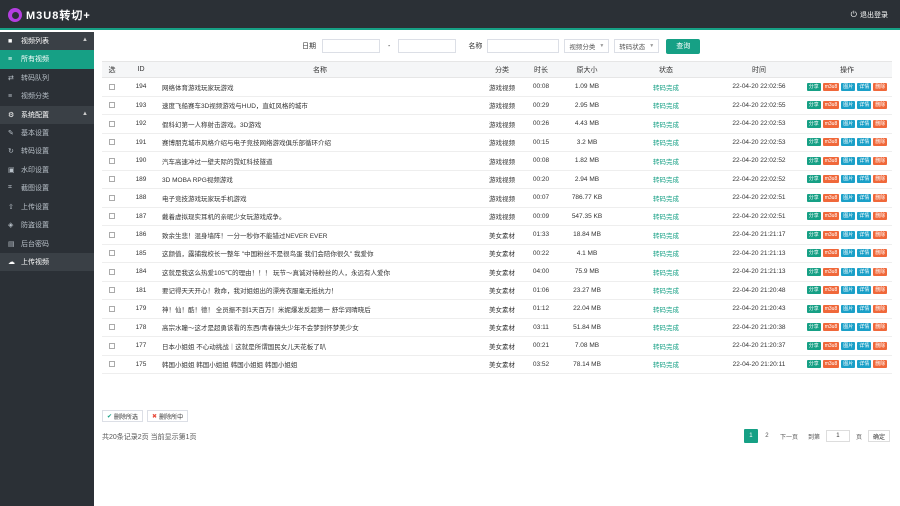  What do you see at coordinates (878, 436) in the screenshot?
I see `confirm-page-button: 确定` at bounding box center [878, 436].